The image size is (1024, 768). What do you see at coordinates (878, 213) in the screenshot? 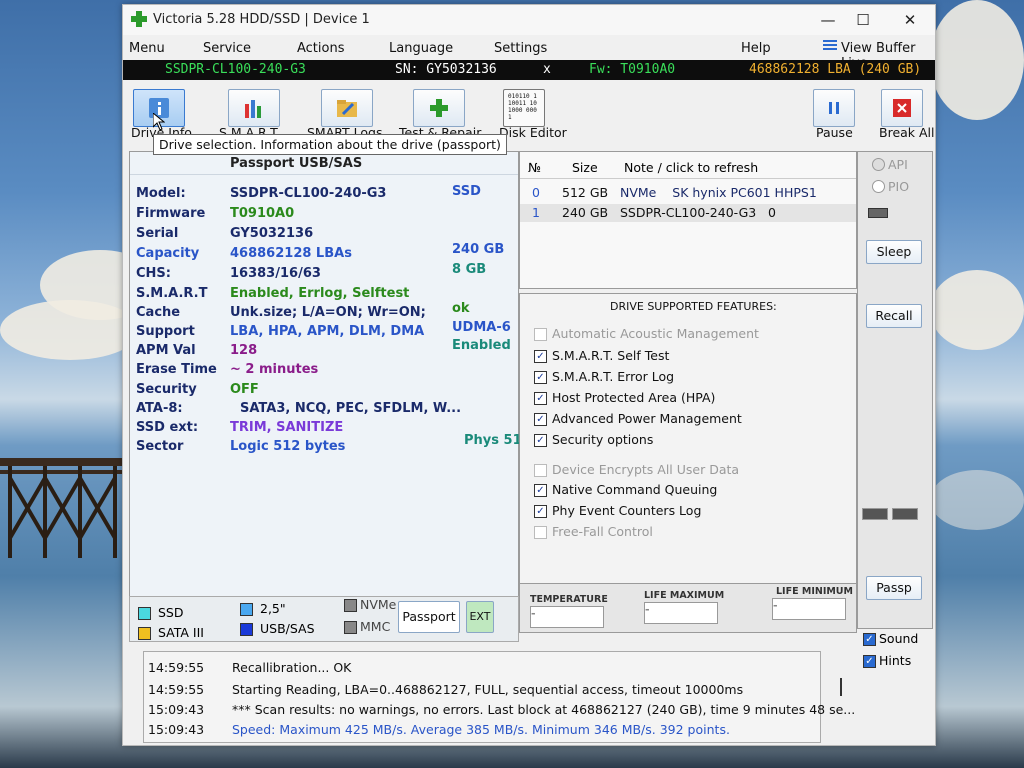
I see `status-indicator` at bounding box center [878, 213].